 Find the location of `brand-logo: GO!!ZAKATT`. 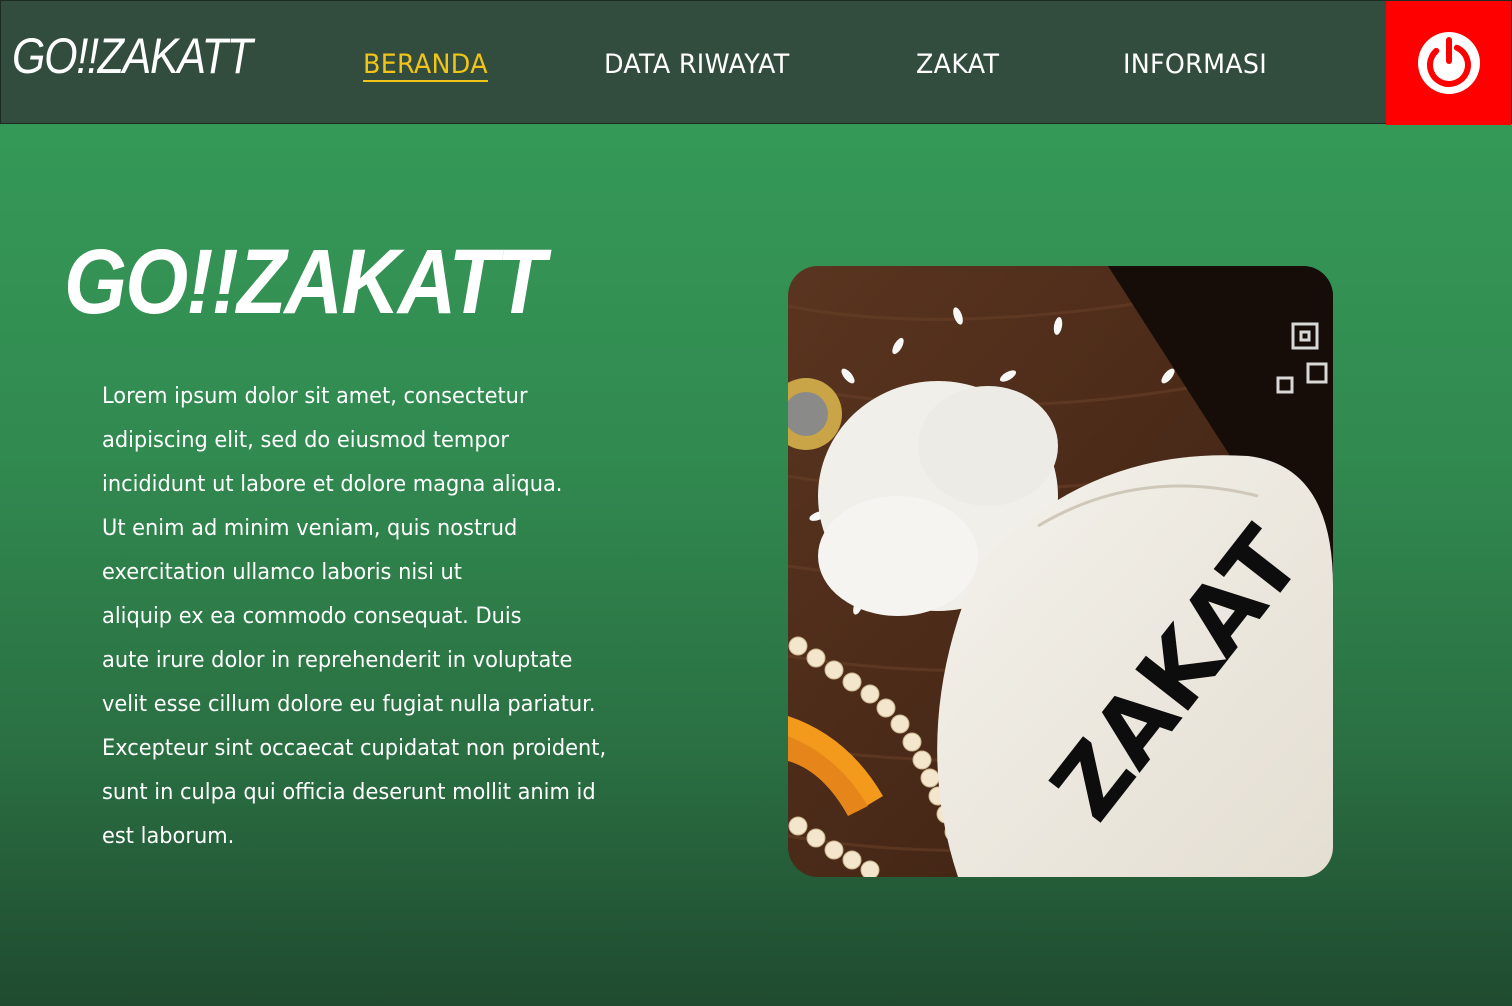

brand-logo: GO!!ZAKATT is located at coordinates (132, 56).